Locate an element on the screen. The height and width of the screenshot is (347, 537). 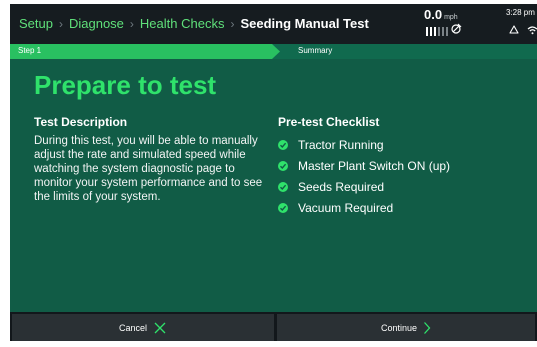
checklist-item: Master Plant Switch ON (up) is located at coordinates (364, 165).